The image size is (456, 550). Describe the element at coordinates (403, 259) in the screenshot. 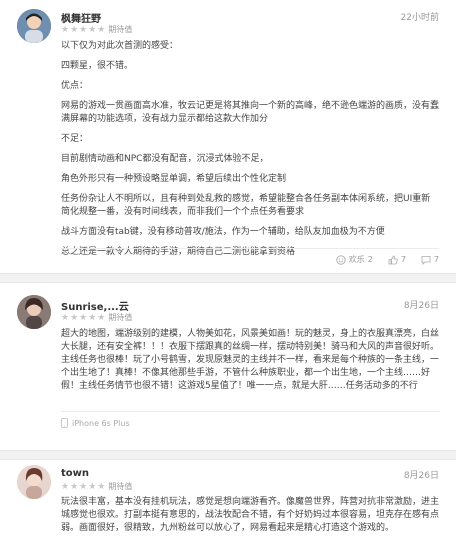

I see `thumbs-up-count: 7` at that location.